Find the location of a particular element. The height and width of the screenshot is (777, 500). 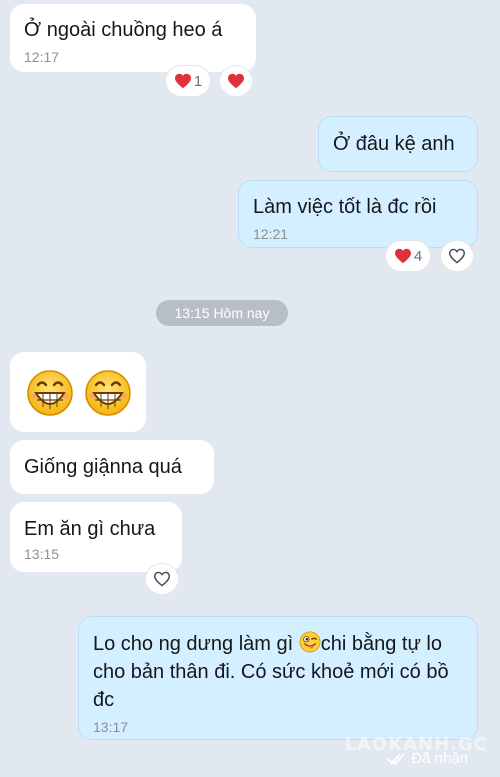

message-bubble-outgoing: Ở đâu kệ anh is located at coordinates (398, 144).